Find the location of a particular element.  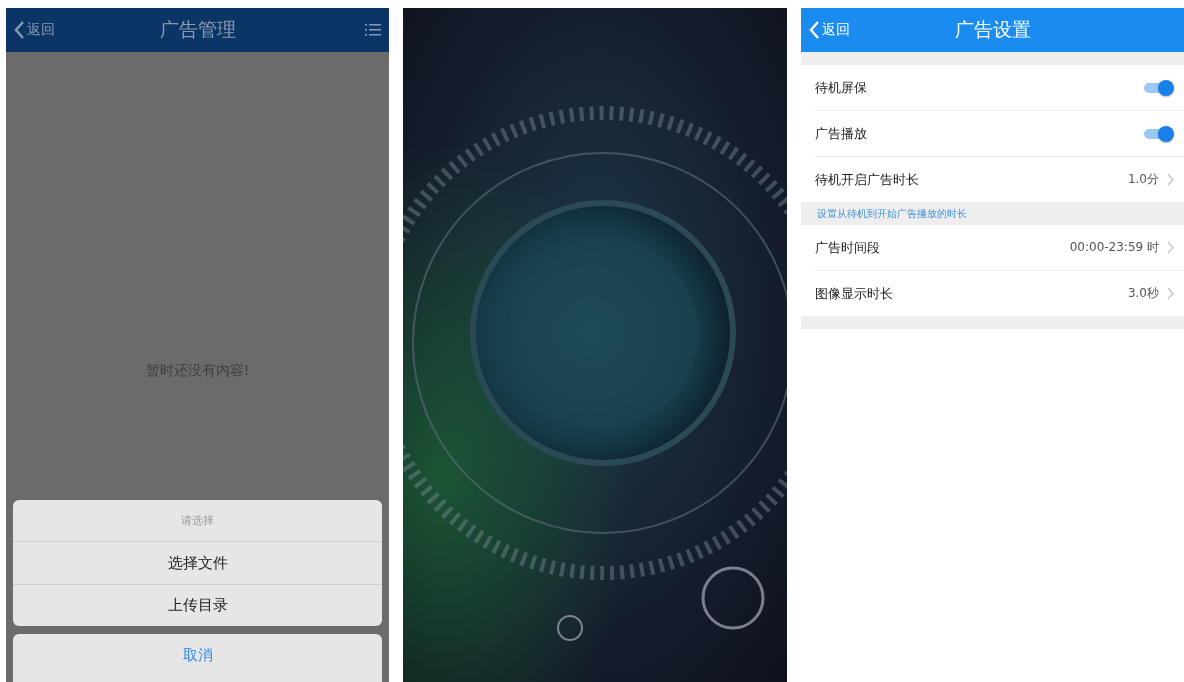

menu-icon is located at coordinates (373, 30).